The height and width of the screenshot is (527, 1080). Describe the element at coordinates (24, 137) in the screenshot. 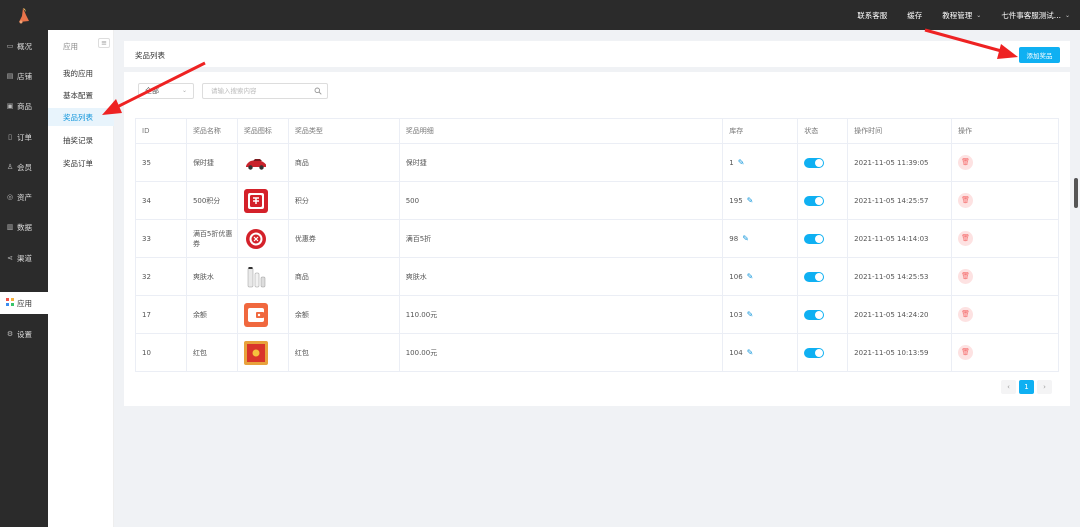

I see `sidebar-item-orders: ▯ 订单` at that location.